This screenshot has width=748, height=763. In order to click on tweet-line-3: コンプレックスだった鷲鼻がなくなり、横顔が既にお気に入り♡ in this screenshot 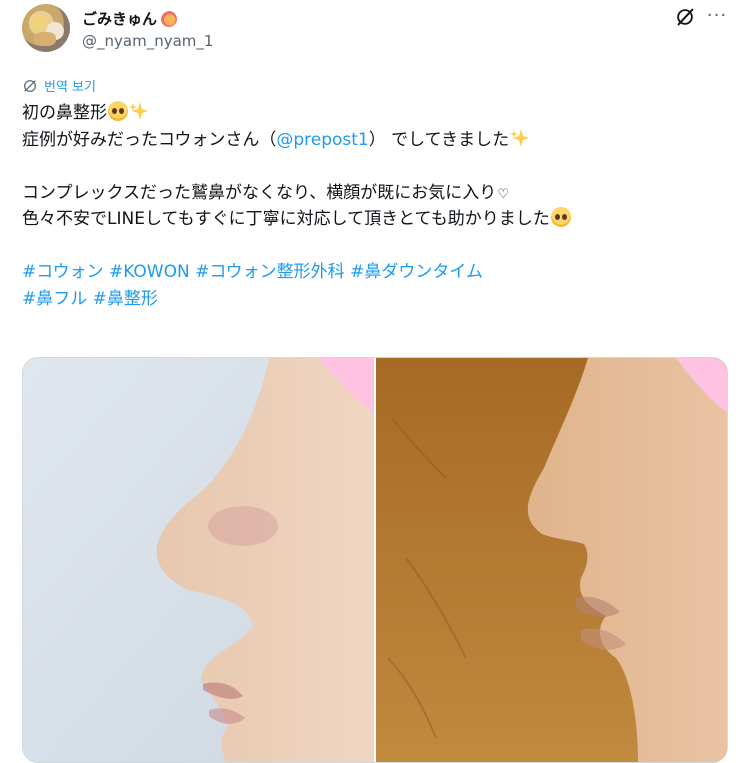, I will do `click(372, 193)`.